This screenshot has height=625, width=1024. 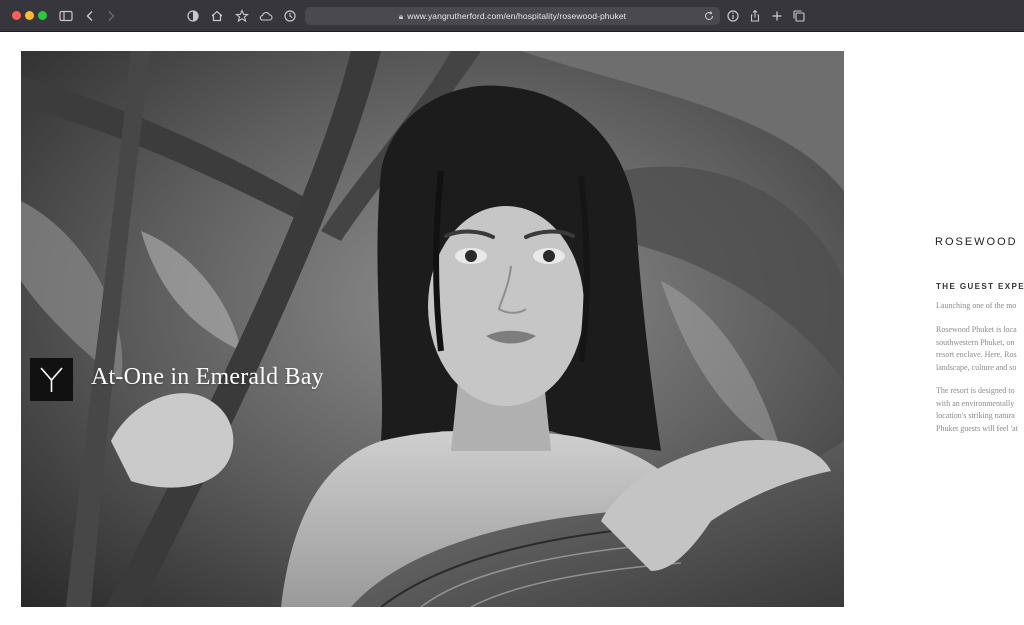 I want to click on history-icon, so click(x=290, y=16).